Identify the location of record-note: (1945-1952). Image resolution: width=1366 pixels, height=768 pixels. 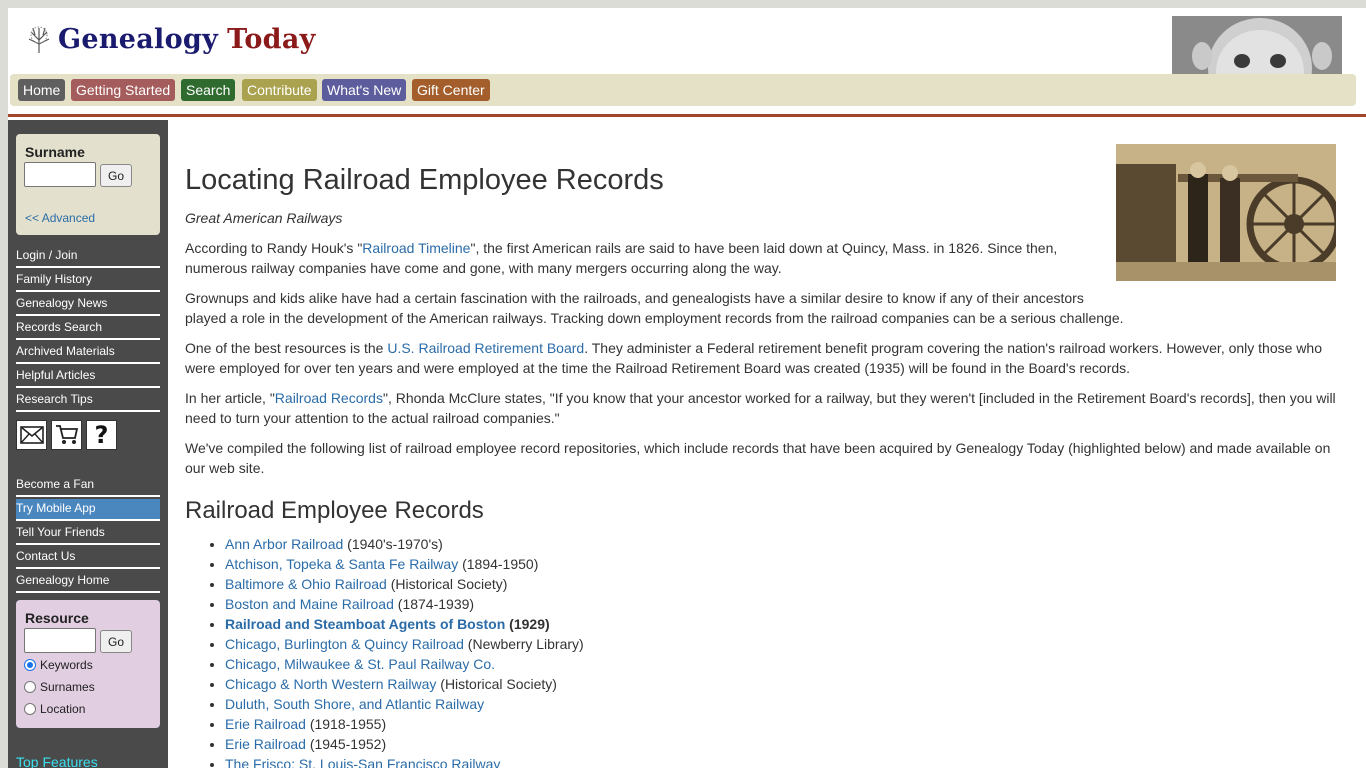
(346, 744).